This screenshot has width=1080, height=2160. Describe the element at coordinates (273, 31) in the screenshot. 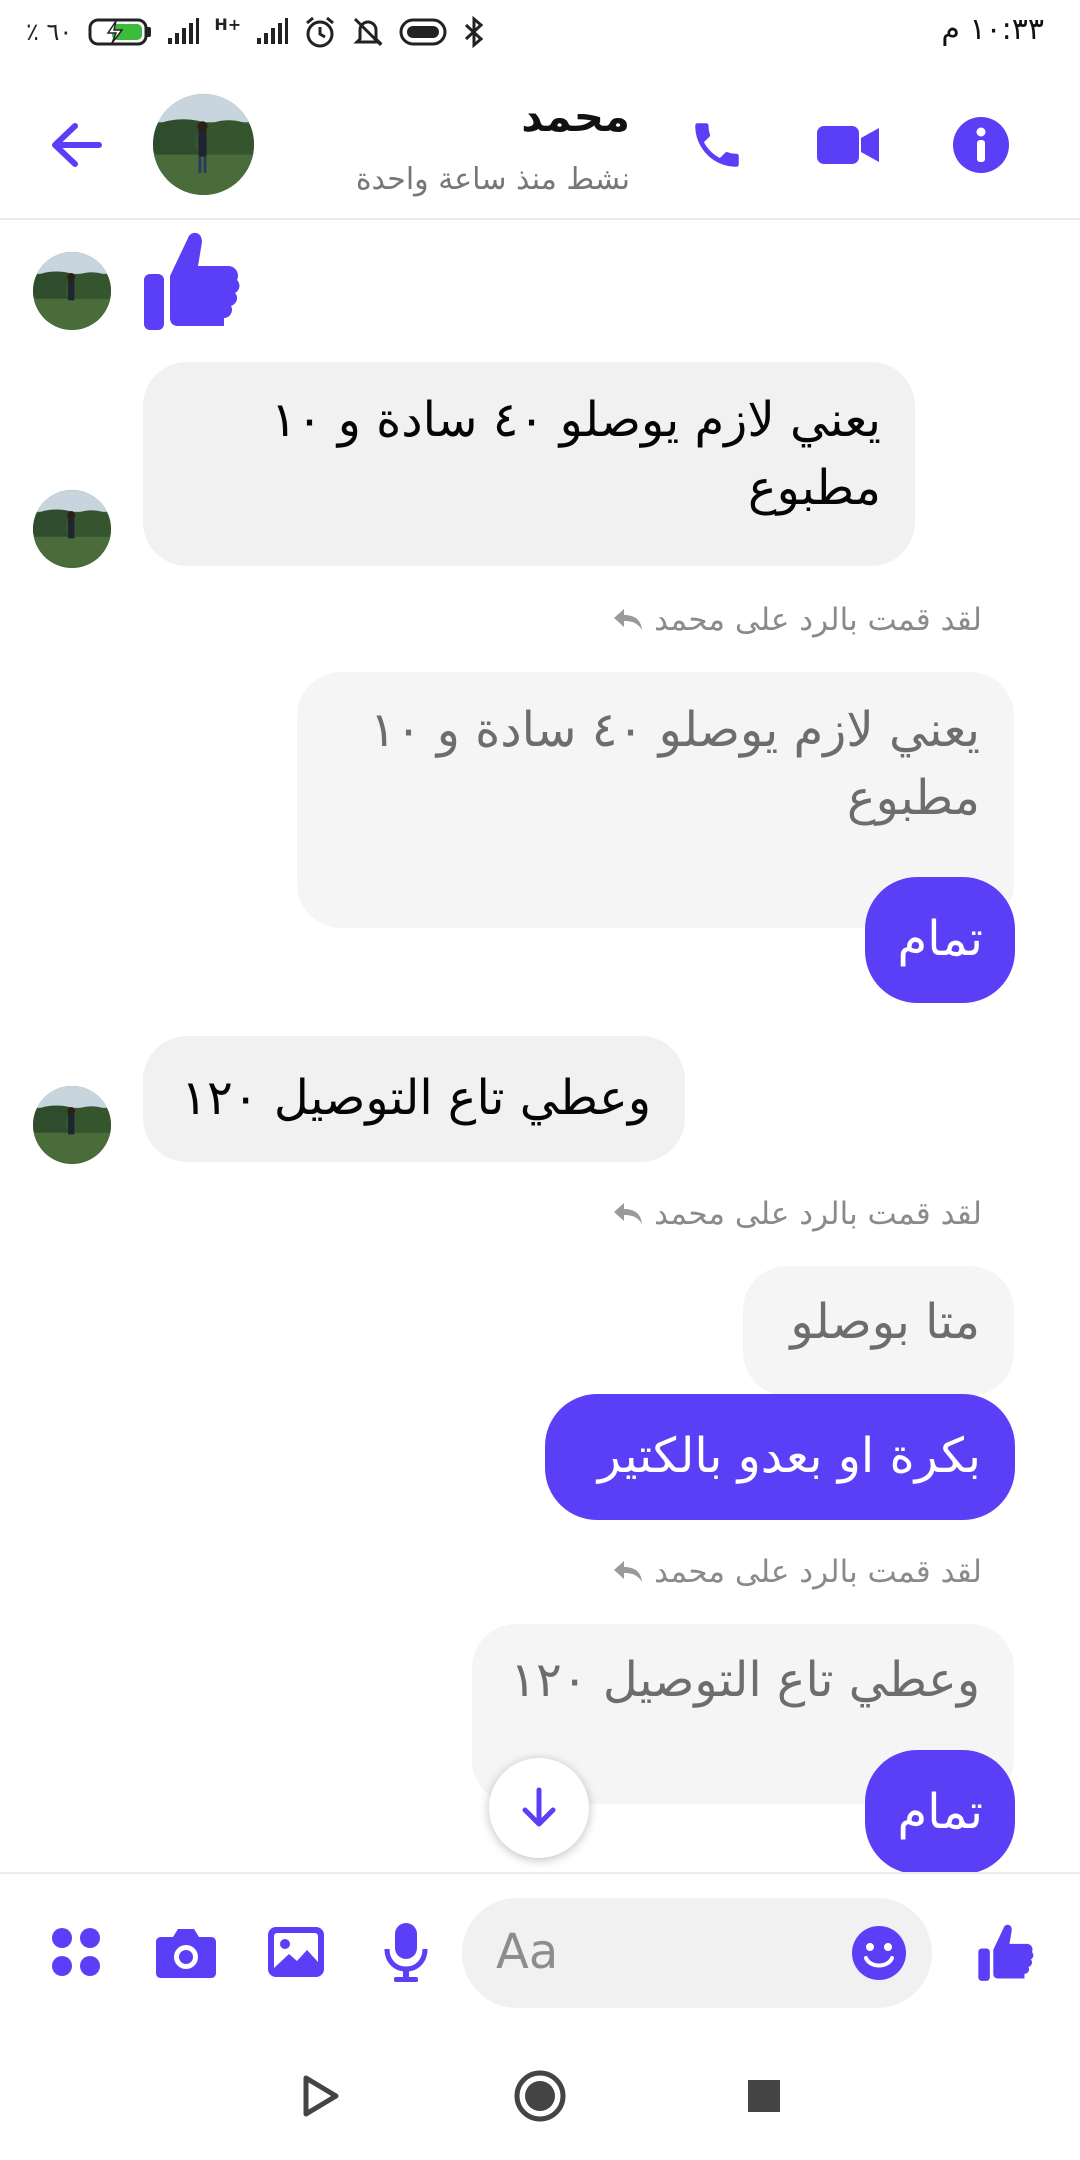

I see `signal-2-icon` at that location.